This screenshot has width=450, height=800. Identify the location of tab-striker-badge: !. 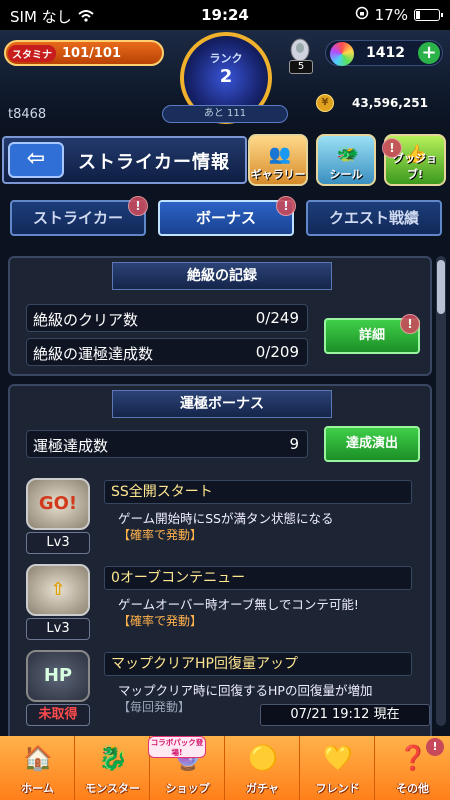
(138, 206).